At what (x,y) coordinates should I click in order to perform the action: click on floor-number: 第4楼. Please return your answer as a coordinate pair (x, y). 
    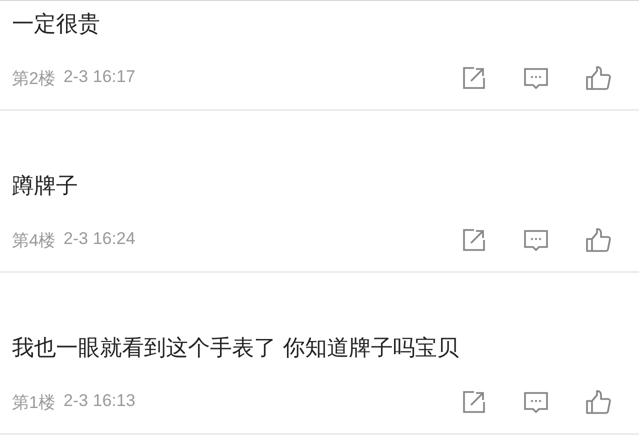
    Looking at the image, I should click on (34, 241).